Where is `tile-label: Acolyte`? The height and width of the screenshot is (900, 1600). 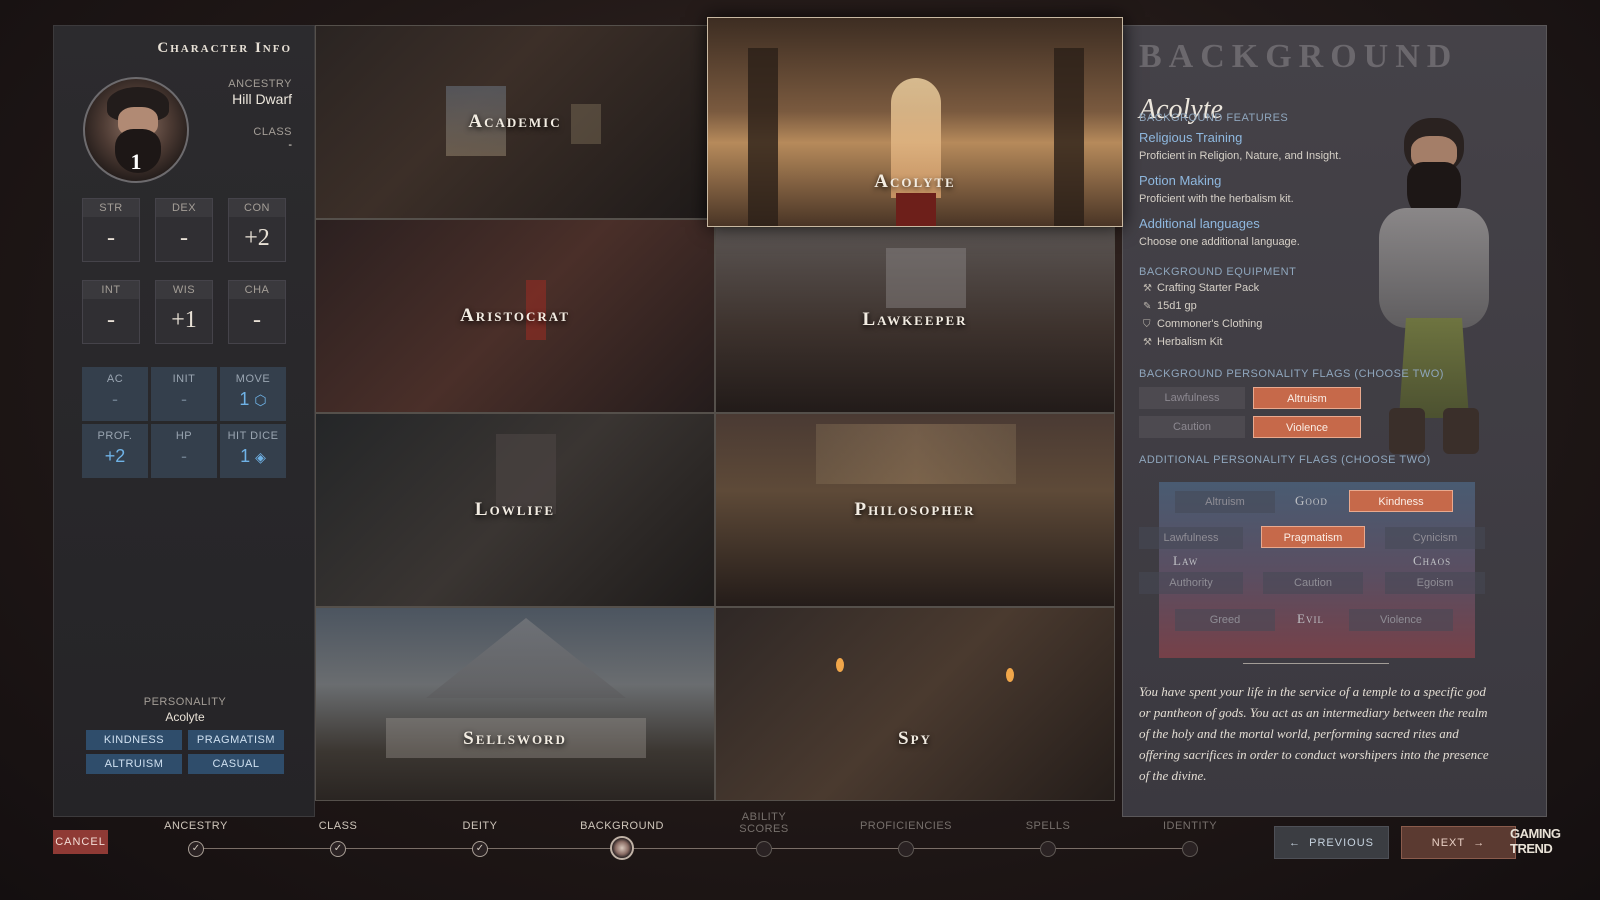 tile-label: Acolyte is located at coordinates (915, 181).